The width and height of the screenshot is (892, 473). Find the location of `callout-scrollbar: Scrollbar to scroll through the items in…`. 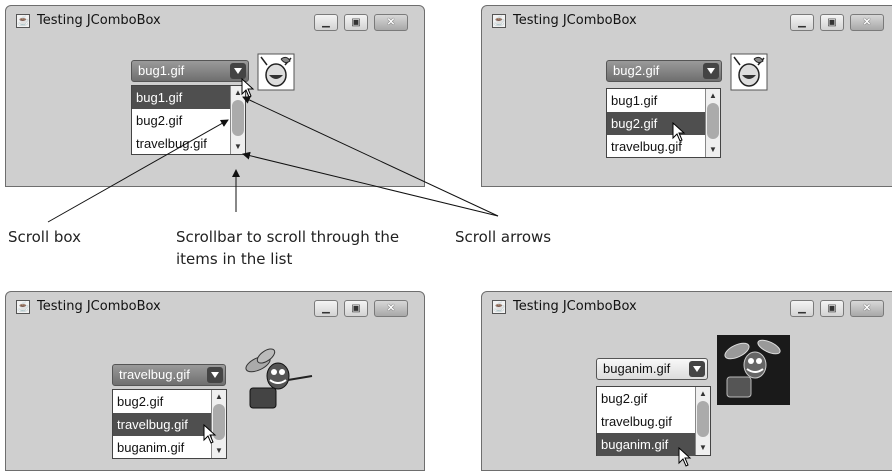

callout-scrollbar: Scrollbar to scroll through the items in… is located at coordinates (287, 248).